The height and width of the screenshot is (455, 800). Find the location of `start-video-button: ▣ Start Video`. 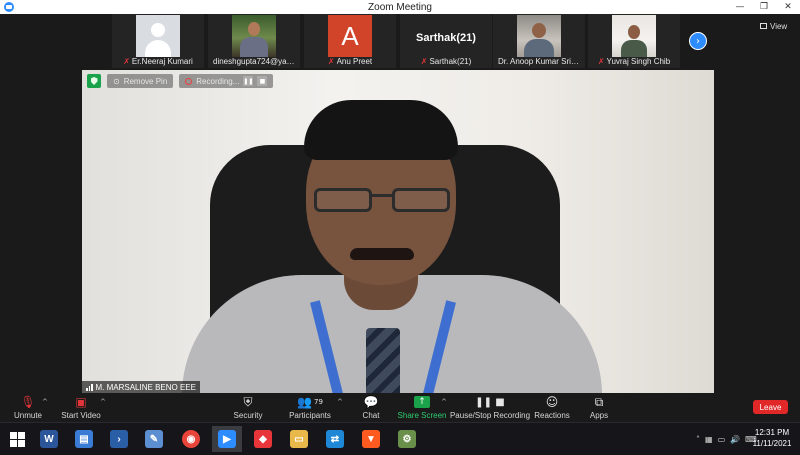

start-video-button: ▣ Start Video is located at coordinates (81, 407).